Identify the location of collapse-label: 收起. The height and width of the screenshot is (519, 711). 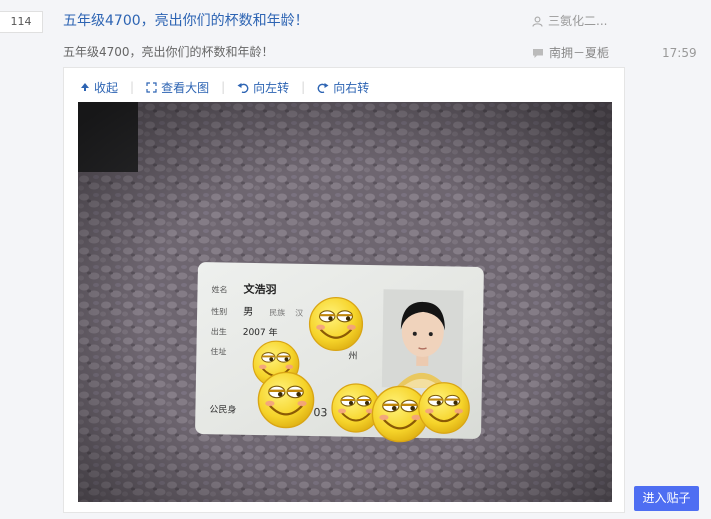
(106, 87).